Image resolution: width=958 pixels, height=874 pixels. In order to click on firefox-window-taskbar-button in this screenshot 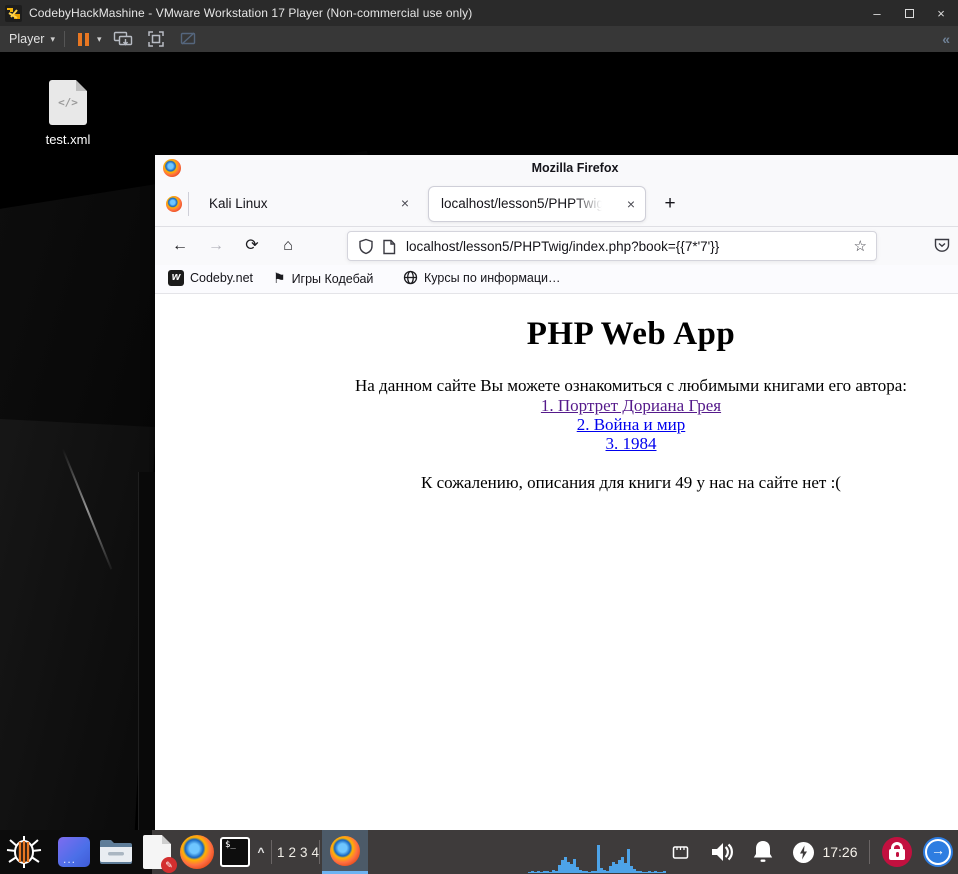, I will do `click(345, 852)`.